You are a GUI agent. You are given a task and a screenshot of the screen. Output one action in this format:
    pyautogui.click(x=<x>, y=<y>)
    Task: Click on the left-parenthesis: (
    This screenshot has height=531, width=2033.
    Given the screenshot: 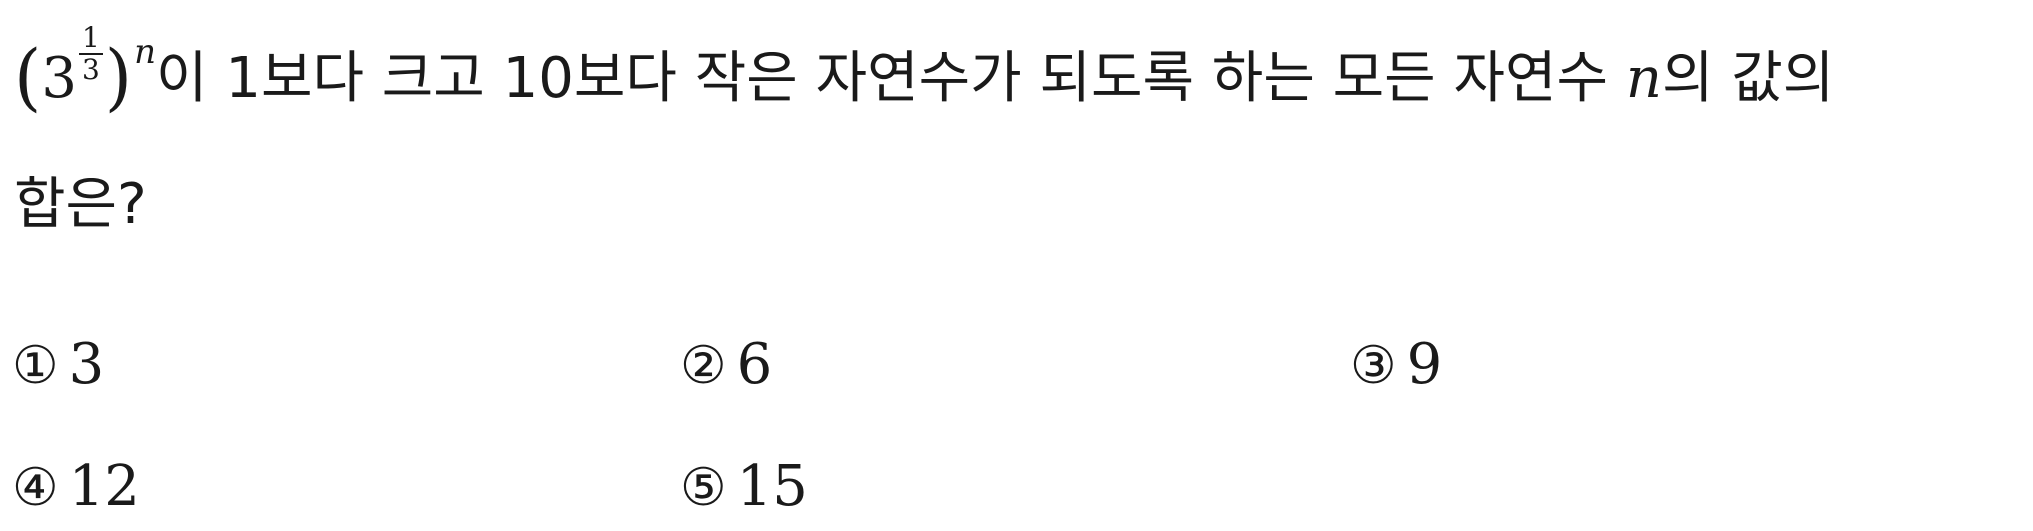 What is the action you would take?
    pyautogui.click(x=28, y=77)
    